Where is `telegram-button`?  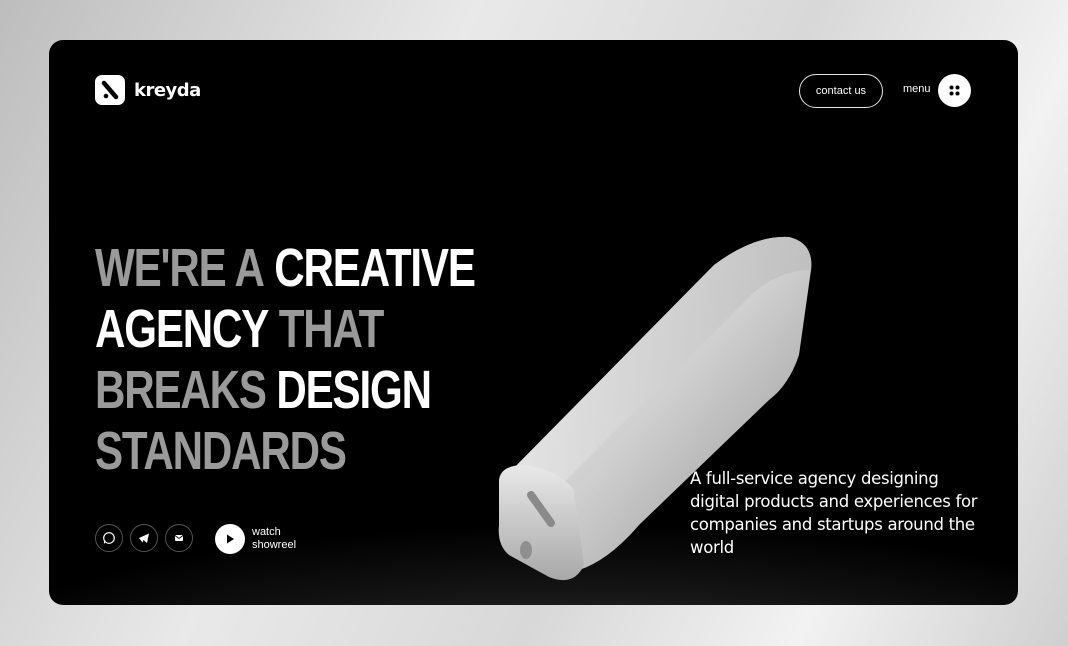
telegram-button is located at coordinates (144, 538).